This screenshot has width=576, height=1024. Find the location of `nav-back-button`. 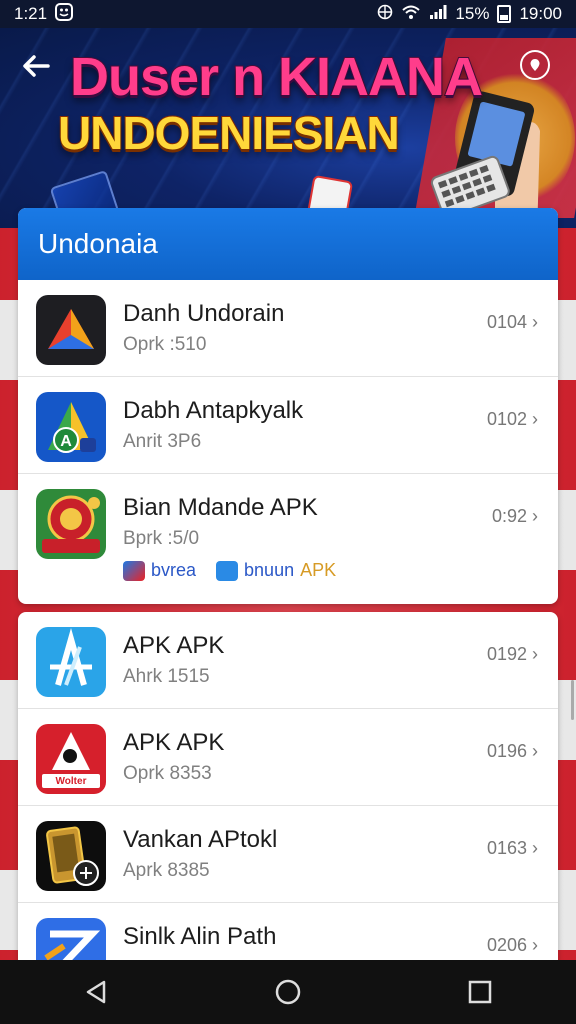

nav-back-button is located at coordinates (96, 992).